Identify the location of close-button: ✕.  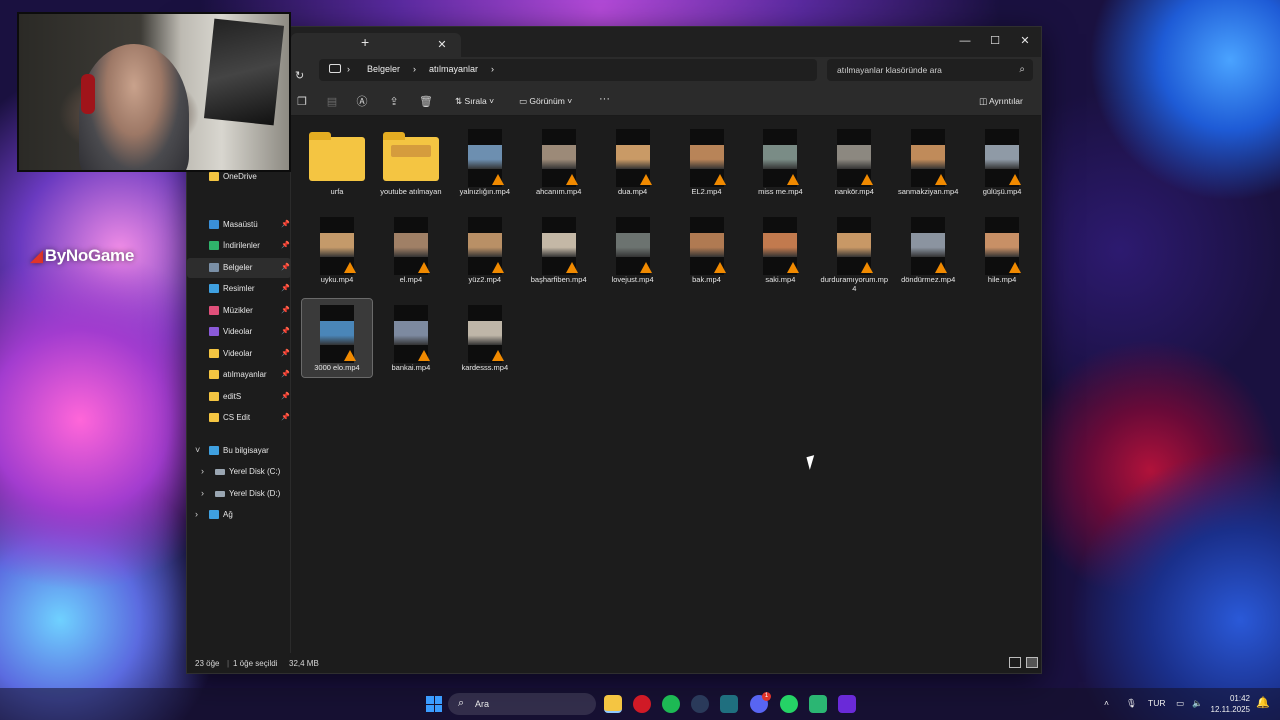
(1025, 41).